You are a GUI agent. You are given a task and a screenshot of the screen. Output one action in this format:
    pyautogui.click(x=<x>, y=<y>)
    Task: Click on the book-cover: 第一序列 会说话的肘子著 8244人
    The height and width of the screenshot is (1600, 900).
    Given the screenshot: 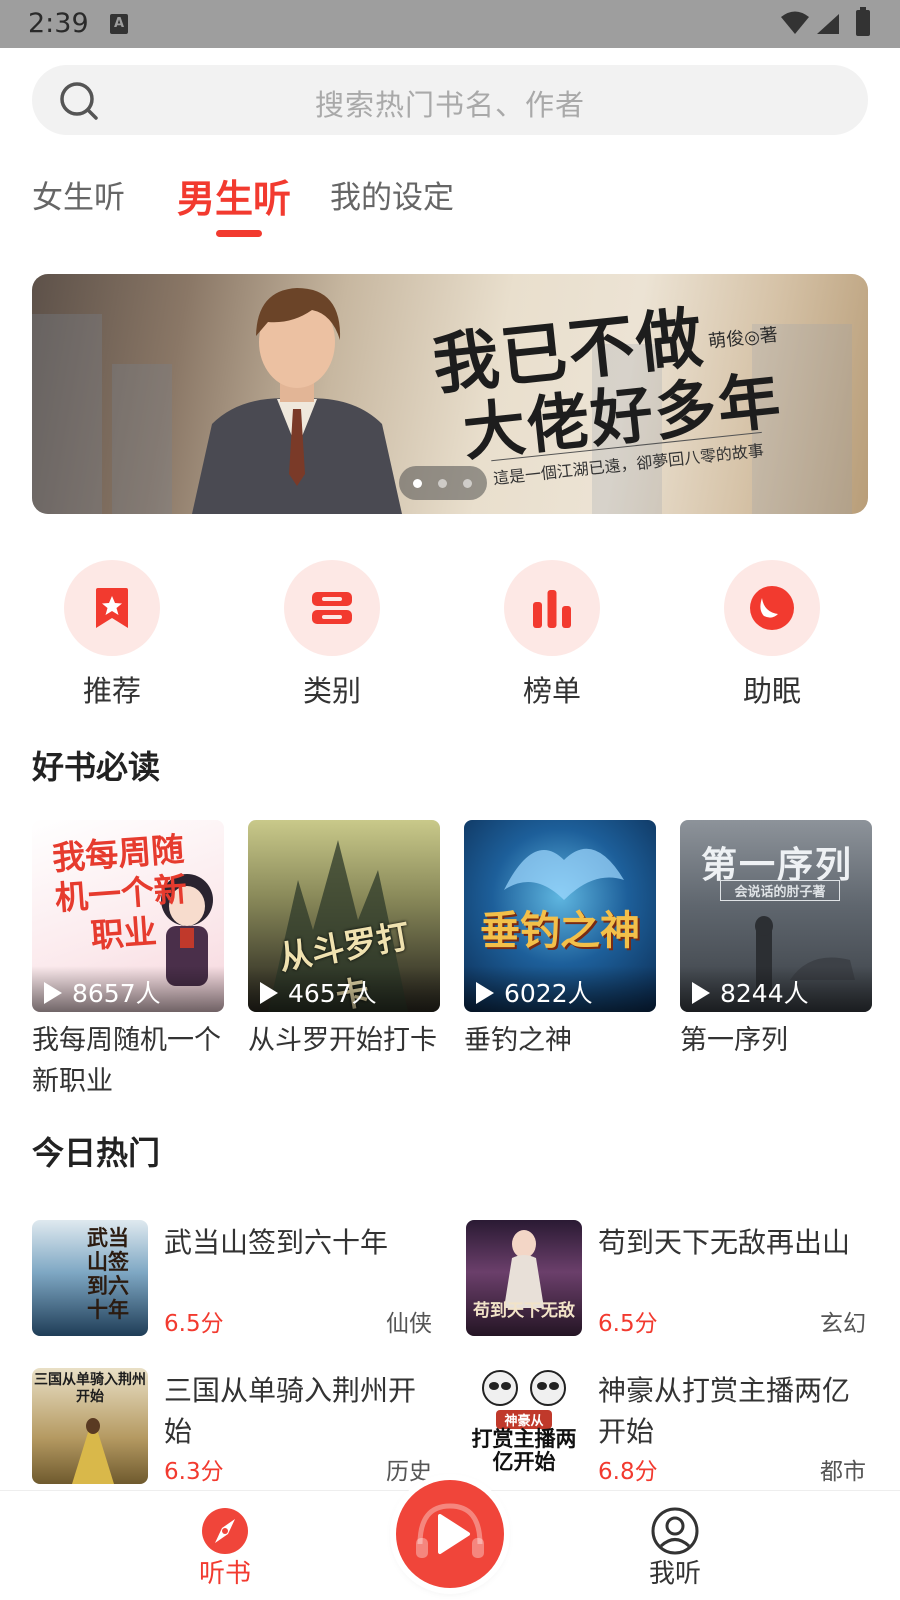 What is the action you would take?
    pyautogui.click(x=776, y=916)
    